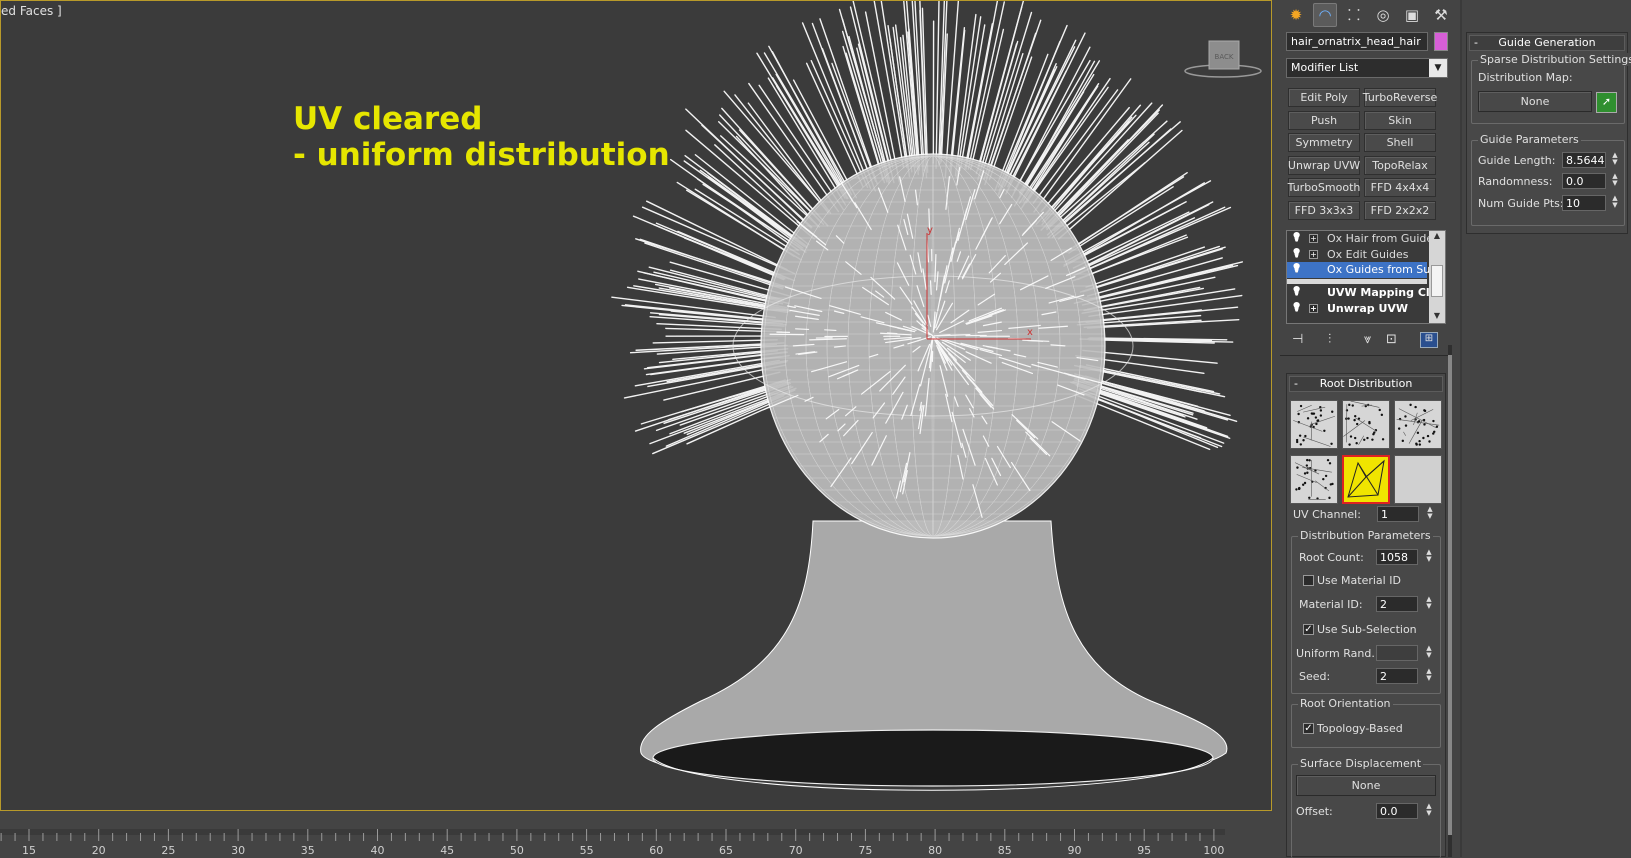 This screenshot has width=1631, height=858. Describe the element at coordinates (1400, 120) in the screenshot. I see `modifier-button-skin: Skin` at that location.